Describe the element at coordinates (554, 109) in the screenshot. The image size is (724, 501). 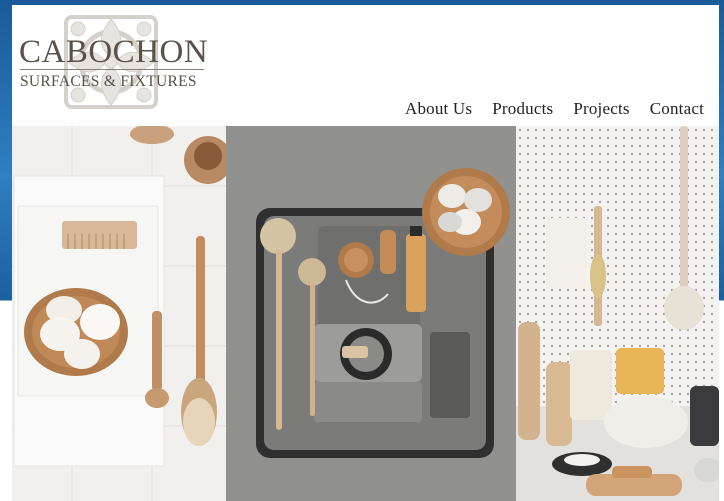
I see `main-nav: About Us Products Projects Contact` at that location.